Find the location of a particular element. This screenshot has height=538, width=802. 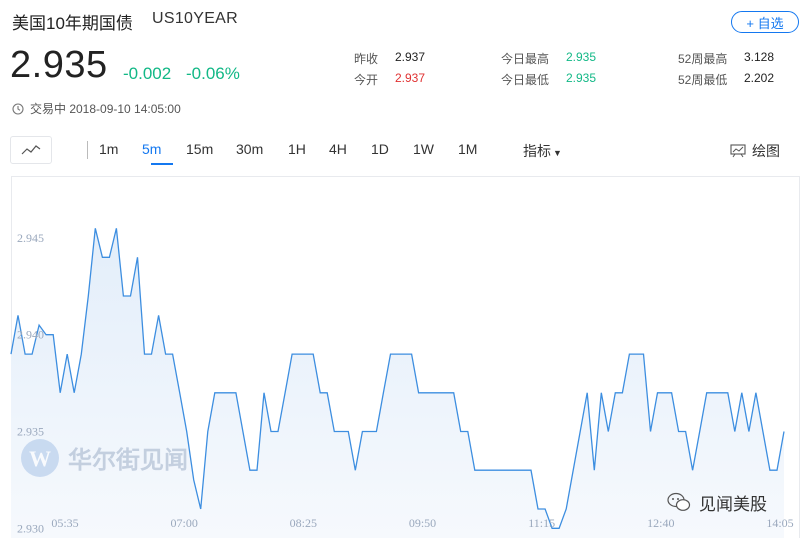

x-axis-label: 05:35 is located at coordinates (64, 523).